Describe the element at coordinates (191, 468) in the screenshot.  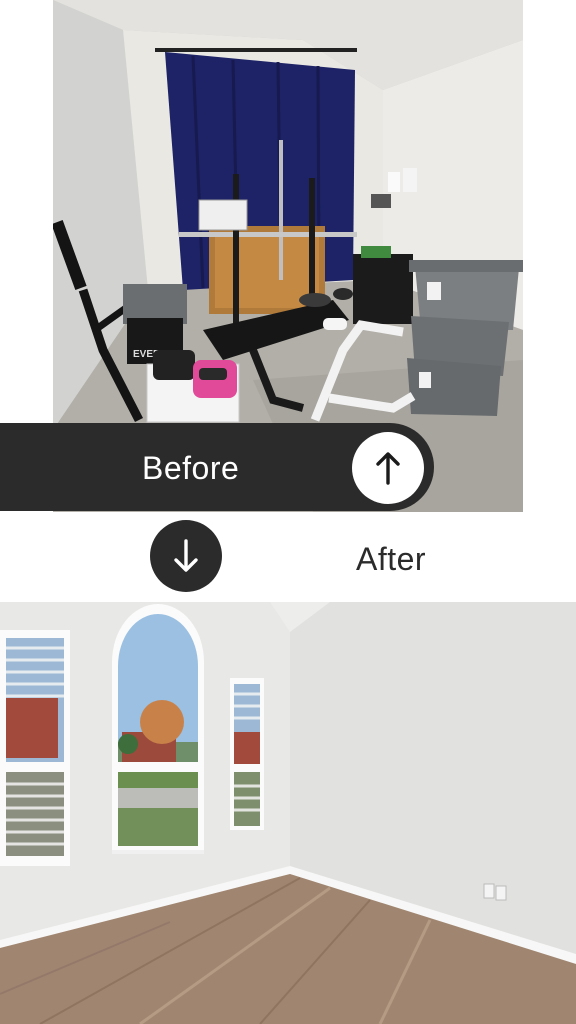
I see `before-label: Before` at that location.